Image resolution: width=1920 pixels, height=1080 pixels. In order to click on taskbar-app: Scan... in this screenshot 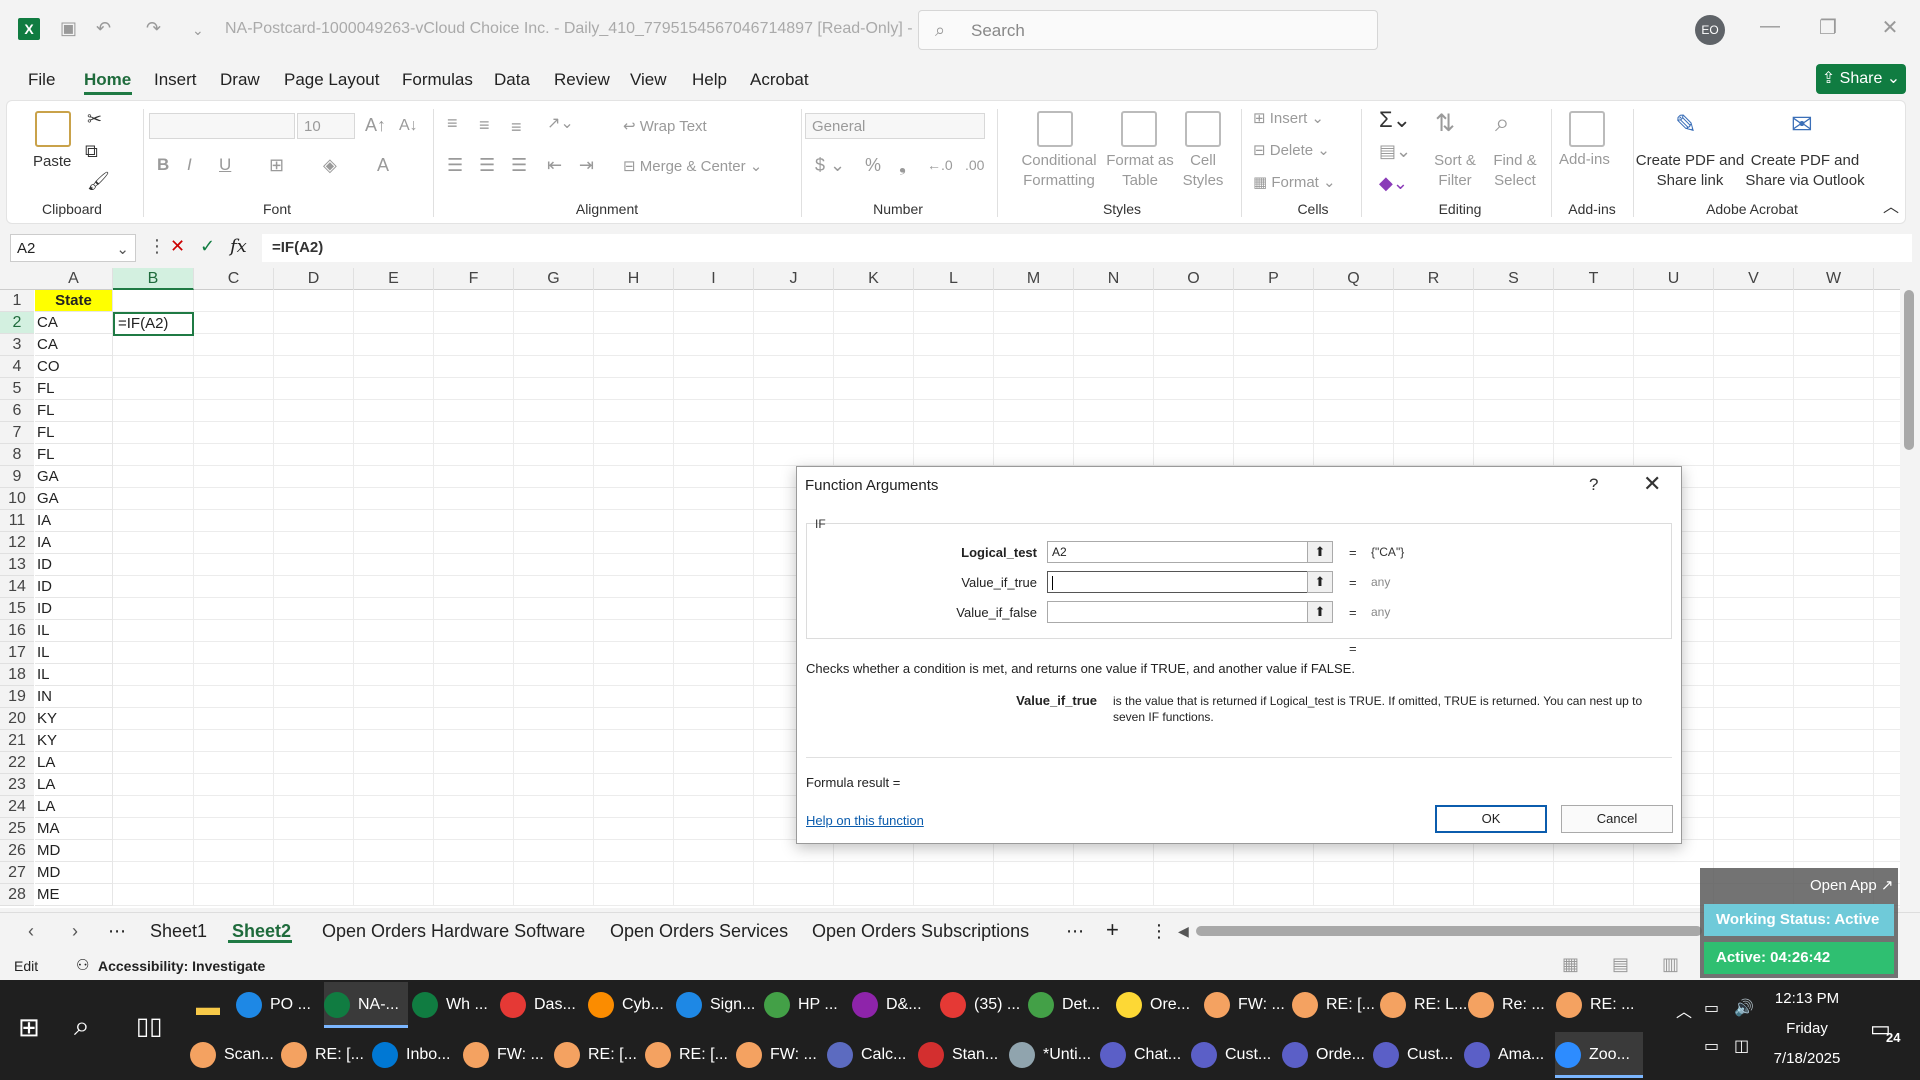, I will do `click(234, 1055)`.